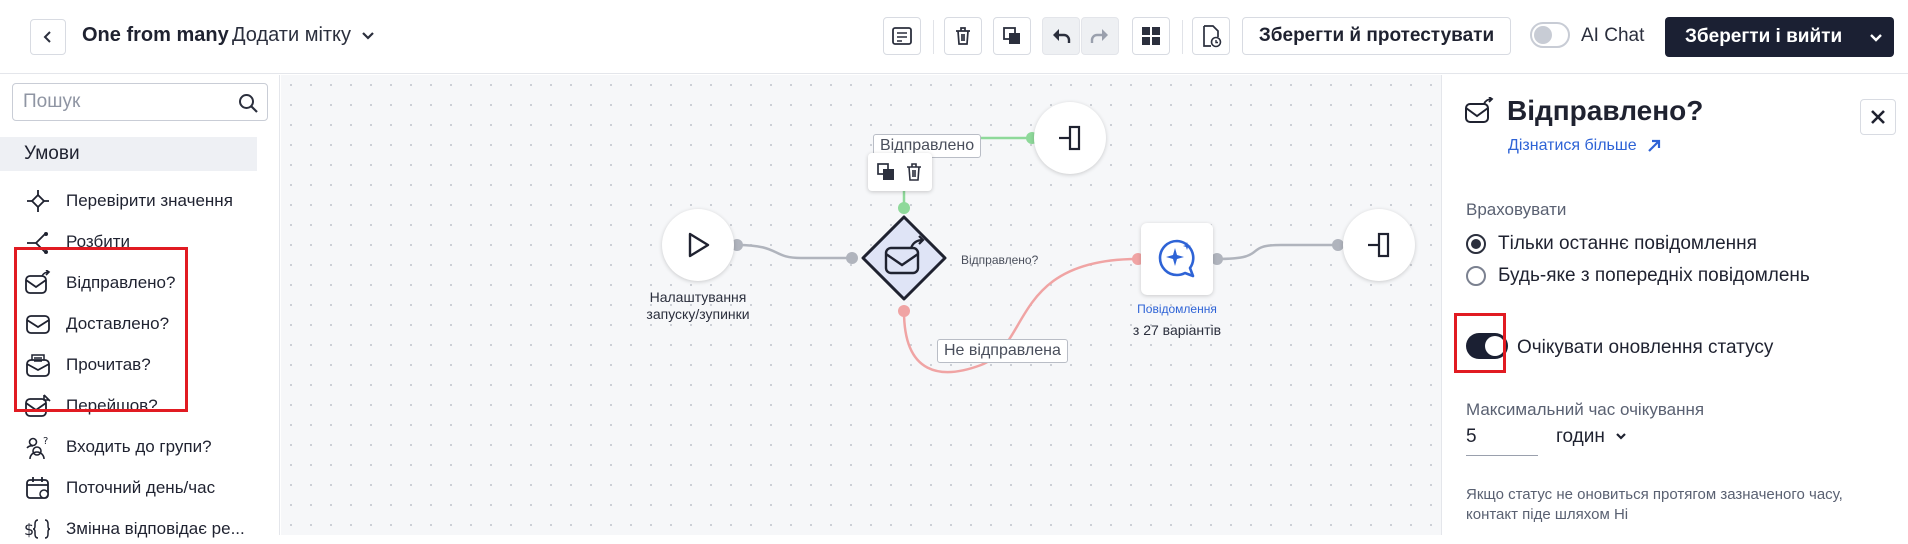 This screenshot has height=544, width=1908. Describe the element at coordinates (900, 172) in the screenshot. I see `node-toolbar` at that location.